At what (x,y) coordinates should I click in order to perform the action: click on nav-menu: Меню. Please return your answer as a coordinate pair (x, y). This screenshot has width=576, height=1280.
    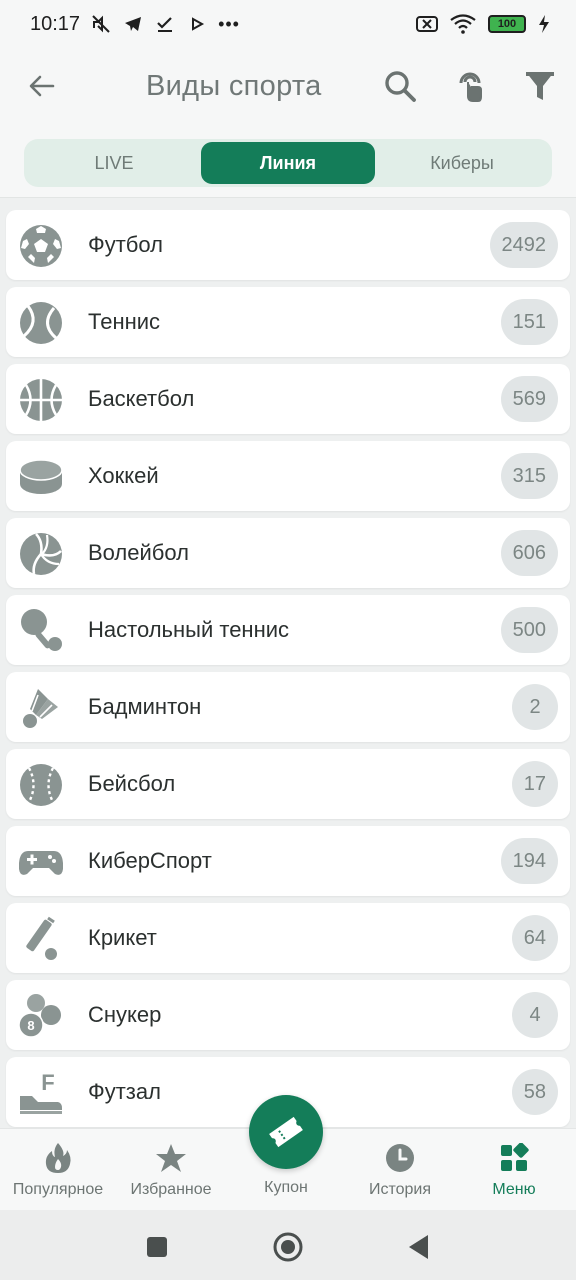
    Looking at the image, I should click on (514, 1170).